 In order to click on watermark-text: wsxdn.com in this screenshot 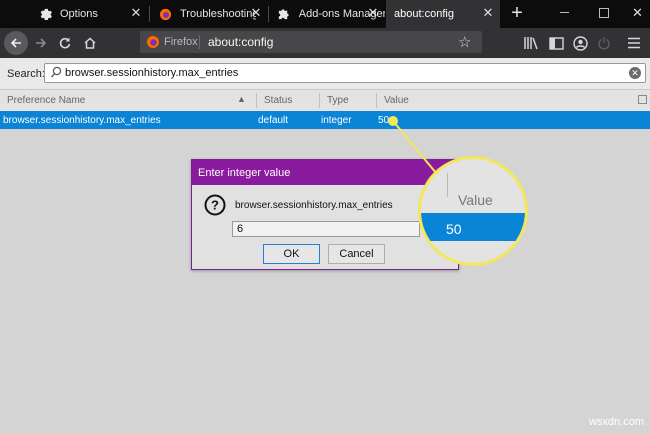, I will do `click(616, 422)`.